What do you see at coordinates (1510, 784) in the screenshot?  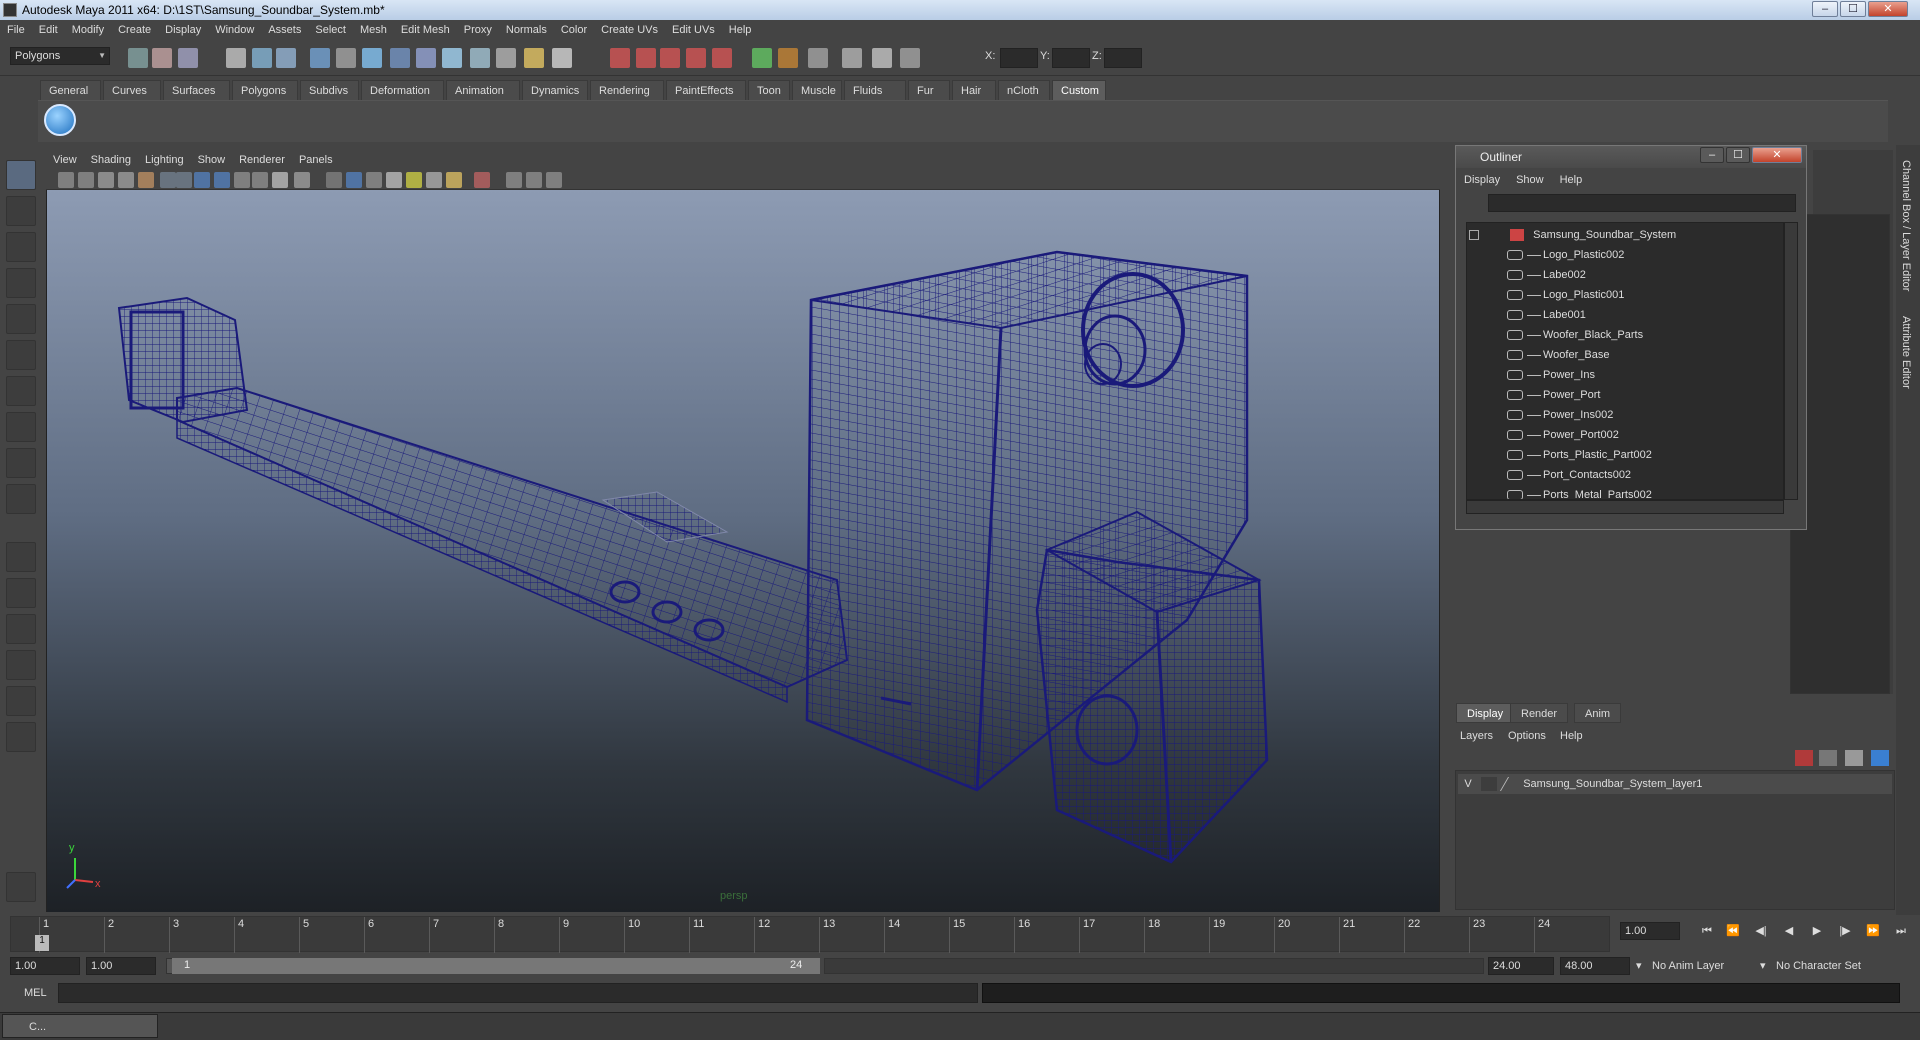 I see `layer-color-swatch-icon` at bounding box center [1510, 784].